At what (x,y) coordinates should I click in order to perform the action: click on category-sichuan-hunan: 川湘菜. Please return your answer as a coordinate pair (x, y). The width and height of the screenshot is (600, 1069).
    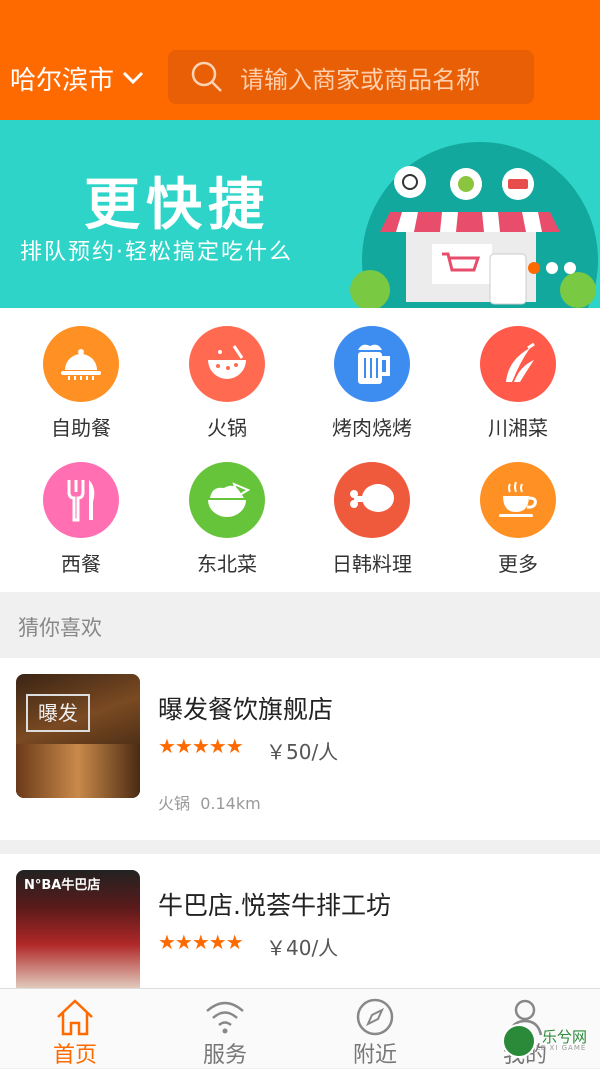
    Looking at the image, I should click on (518, 383).